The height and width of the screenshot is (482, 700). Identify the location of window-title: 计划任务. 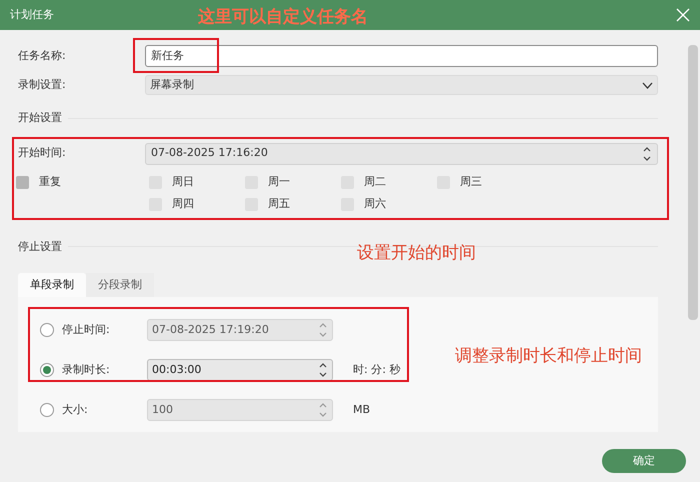
(32, 14).